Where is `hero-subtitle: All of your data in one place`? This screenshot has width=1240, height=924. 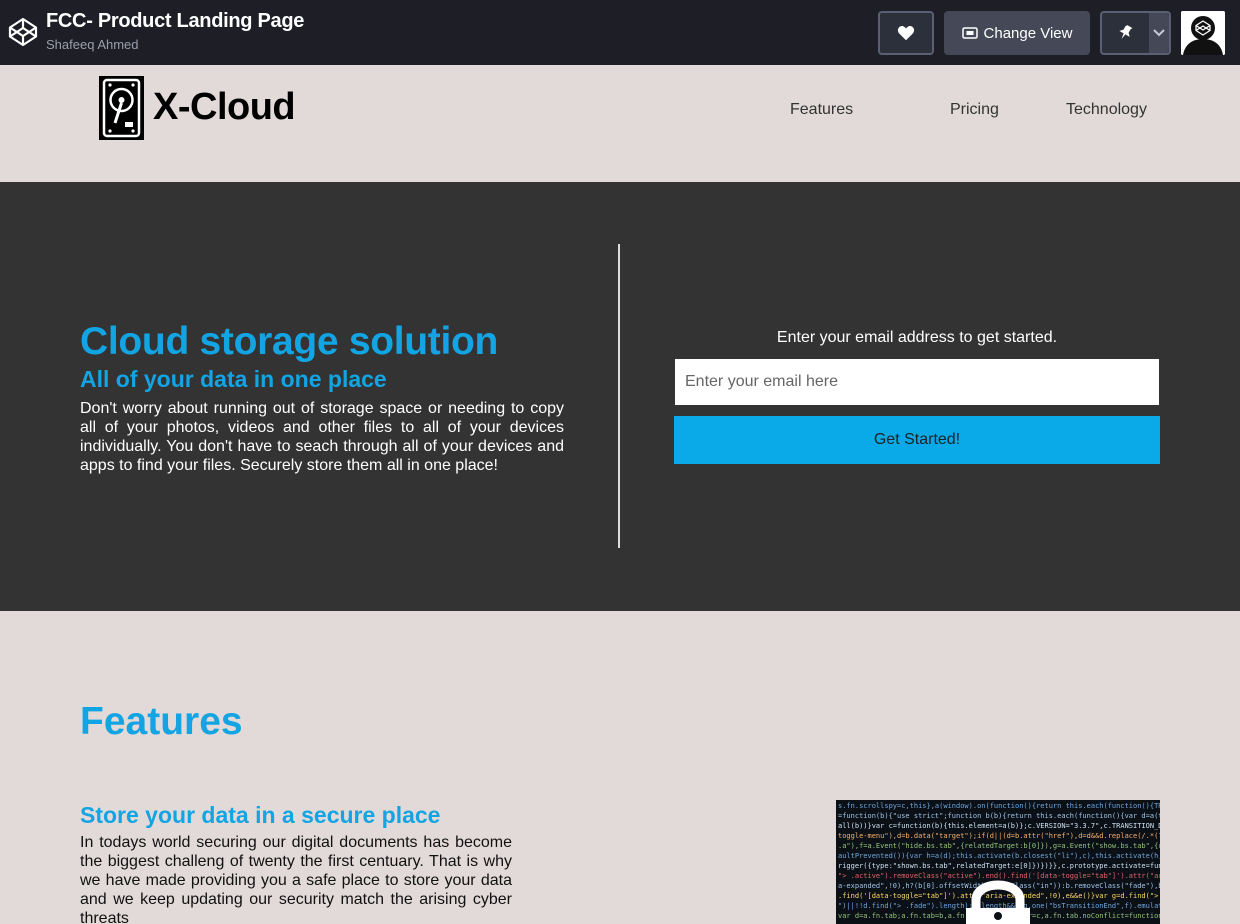
hero-subtitle: All of your data in one place is located at coordinates (233, 379).